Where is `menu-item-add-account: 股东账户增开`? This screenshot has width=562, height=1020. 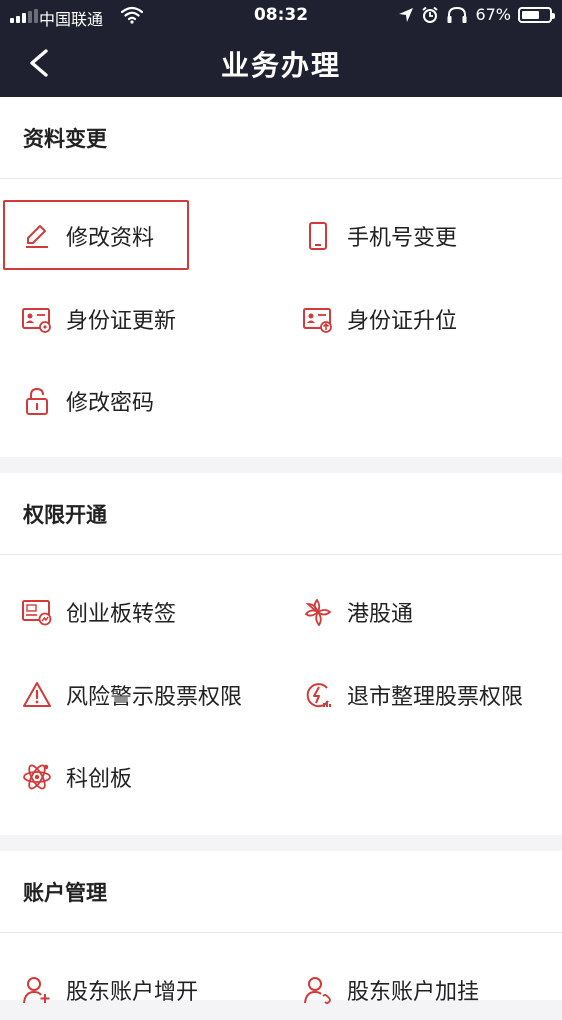
menu-item-add-account: 股东账户增开 is located at coordinates (110, 990).